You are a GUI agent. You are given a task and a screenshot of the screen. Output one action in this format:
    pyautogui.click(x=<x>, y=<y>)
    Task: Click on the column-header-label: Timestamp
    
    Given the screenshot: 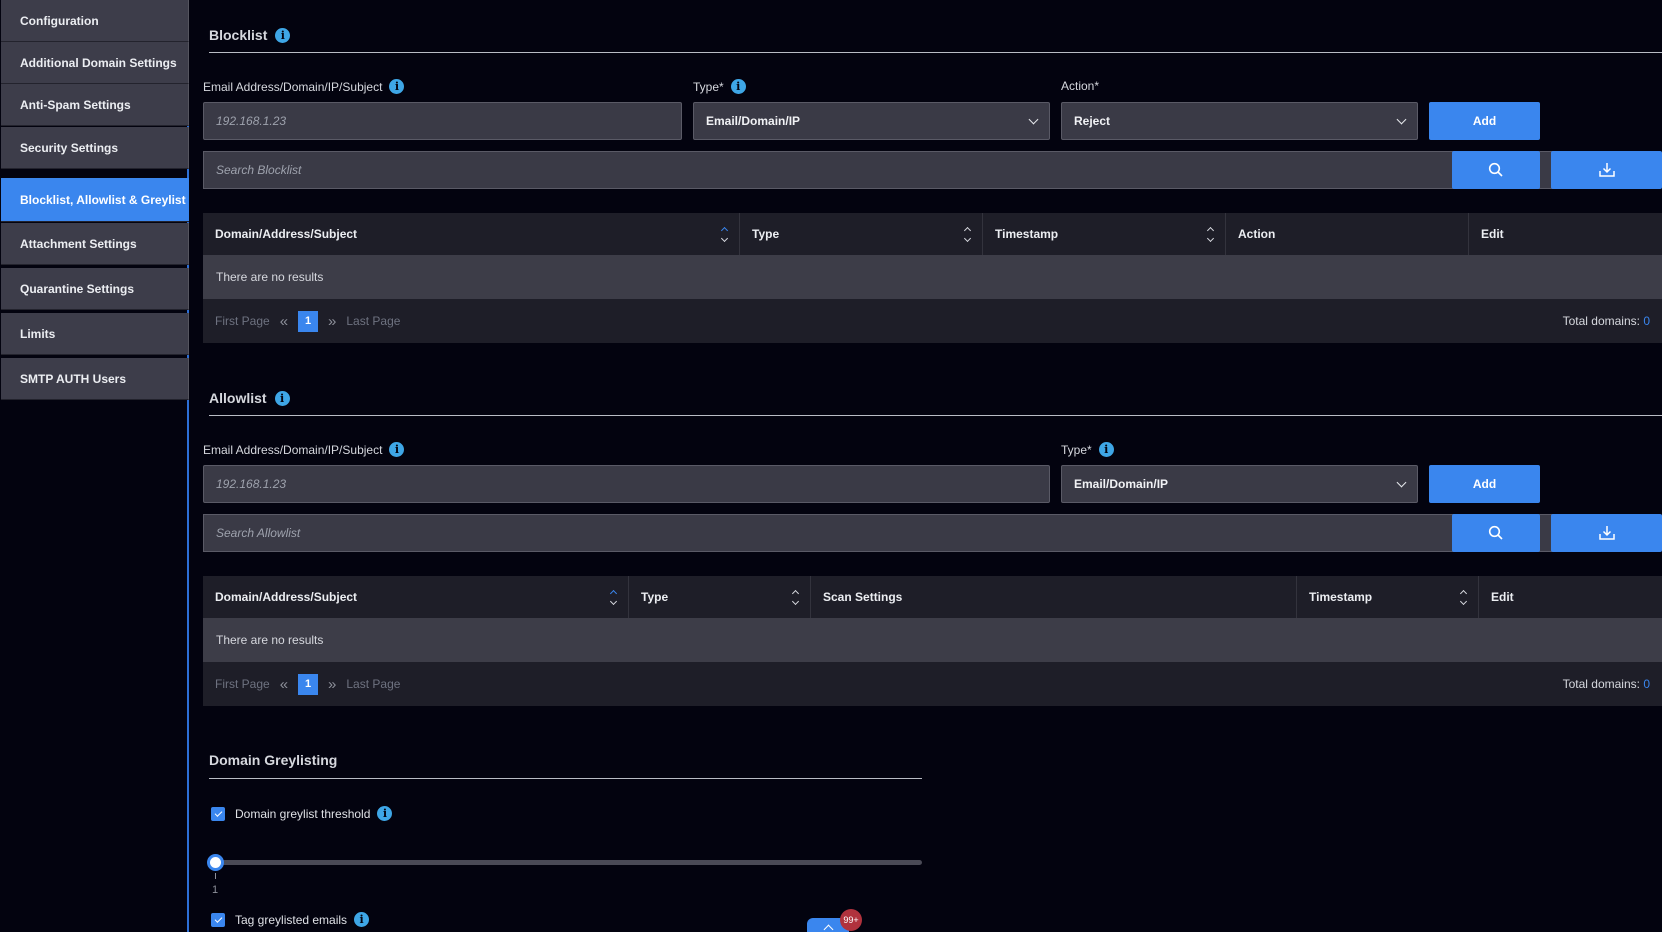 What is the action you would take?
    pyautogui.click(x=1027, y=234)
    